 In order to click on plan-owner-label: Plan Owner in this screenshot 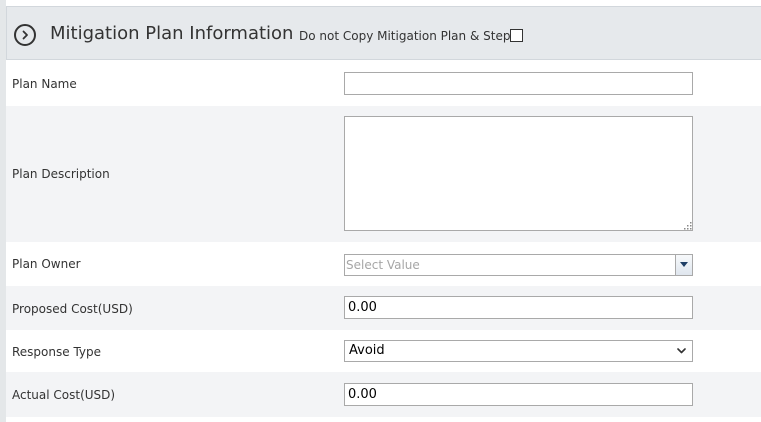, I will do `click(46, 264)`.